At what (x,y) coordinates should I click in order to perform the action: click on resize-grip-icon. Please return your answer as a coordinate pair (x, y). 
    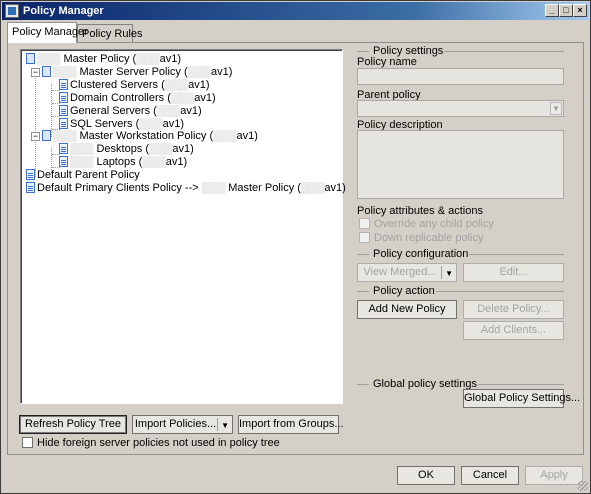
    Looking at the image, I should click on (583, 486).